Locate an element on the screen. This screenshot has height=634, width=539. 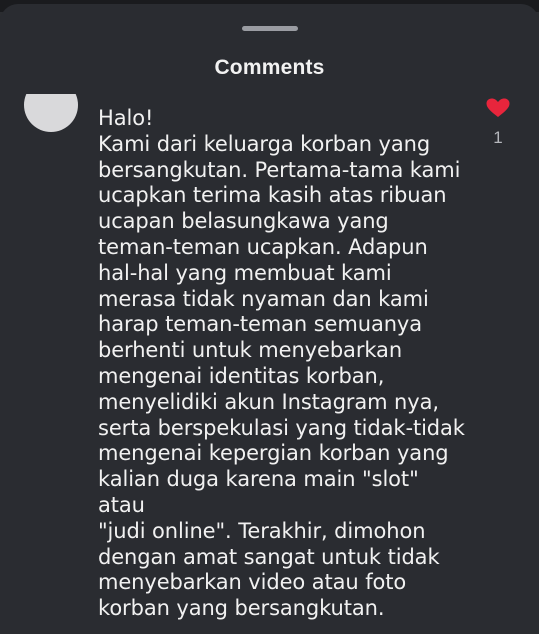
like-count: 1 is located at coordinates (498, 137).